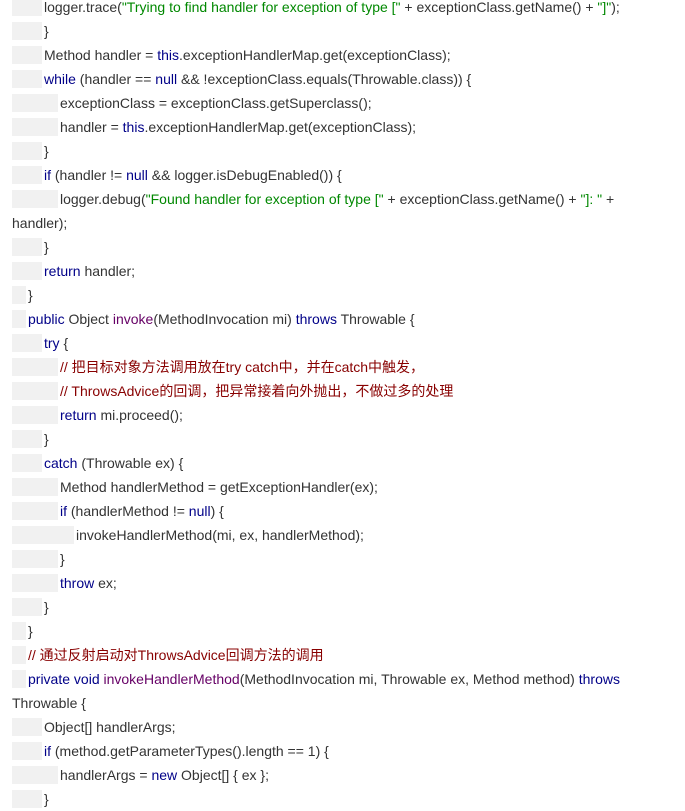 The image size is (685, 811). What do you see at coordinates (46, 319) in the screenshot?
I see `code-token: public` at bounding box center [46, 319].